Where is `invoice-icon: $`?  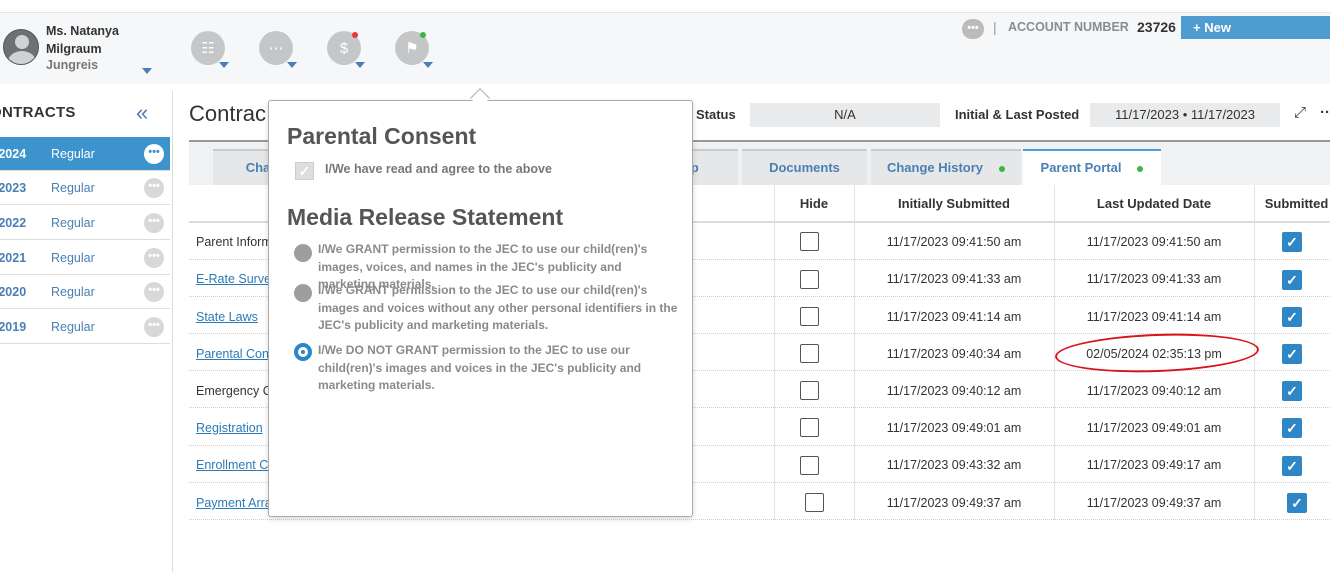 invoice-icon: $ is located at coordinates (346, 49).